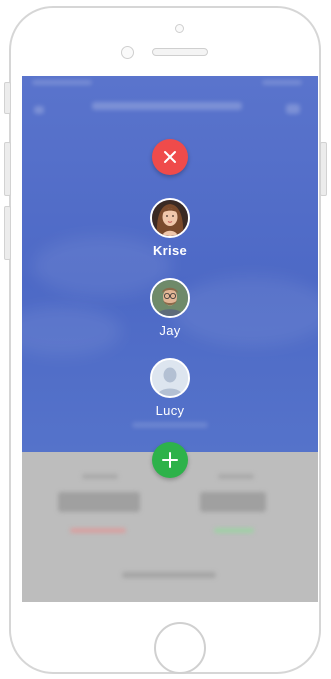  Describe the element at coordinates (7, 233) in the screenshot. I see `volume-down-button` at that location.